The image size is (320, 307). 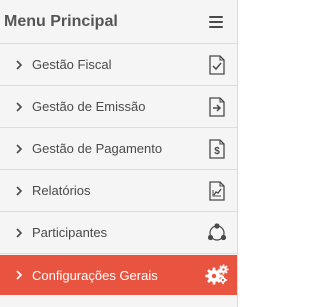 What do you see at coordinates (70, 232) in the screenshot?
I see `menu-item-label: Participantes` at bounding box center [70, 232].